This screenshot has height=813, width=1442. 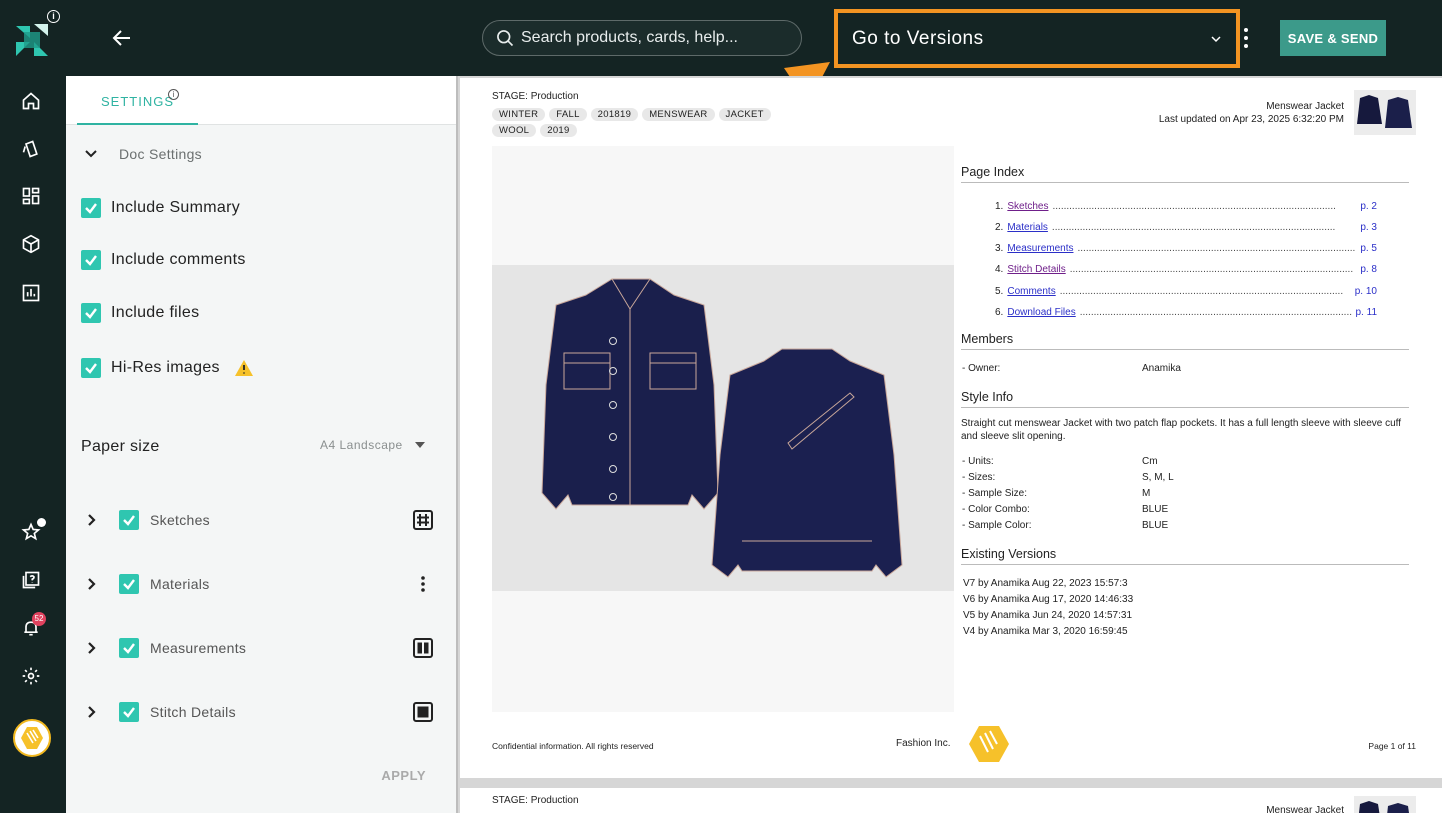 What do you see at coordinates (122, 38) in the screenshot?
I see `back-arrow-icon` at bounding box center [122, 38].